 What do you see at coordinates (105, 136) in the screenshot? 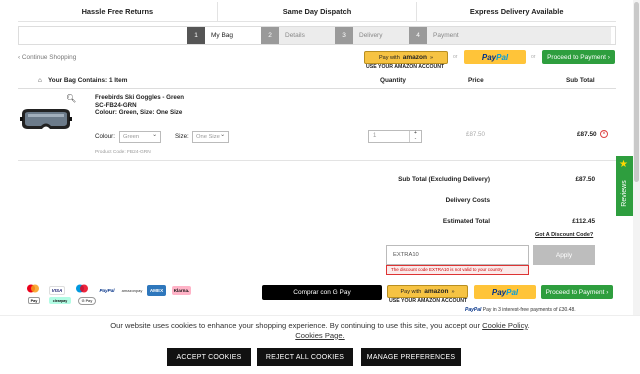
I see `colour-label: Colour:` at bounding box center [105, 136].